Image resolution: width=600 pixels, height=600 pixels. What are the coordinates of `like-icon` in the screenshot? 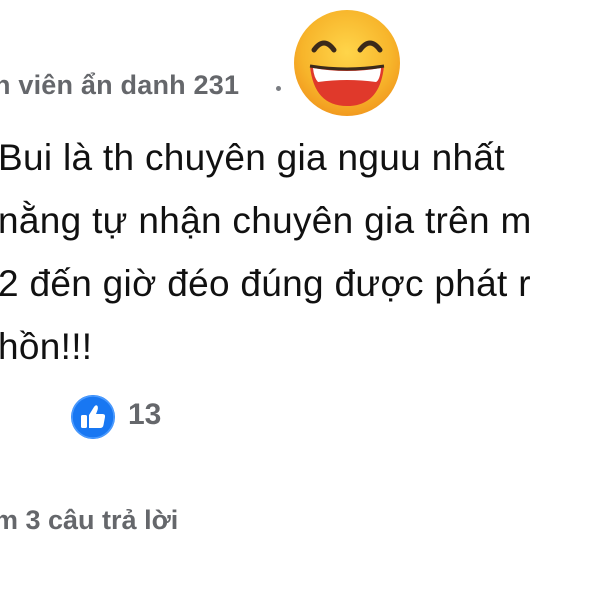 It's located at (93, 417).